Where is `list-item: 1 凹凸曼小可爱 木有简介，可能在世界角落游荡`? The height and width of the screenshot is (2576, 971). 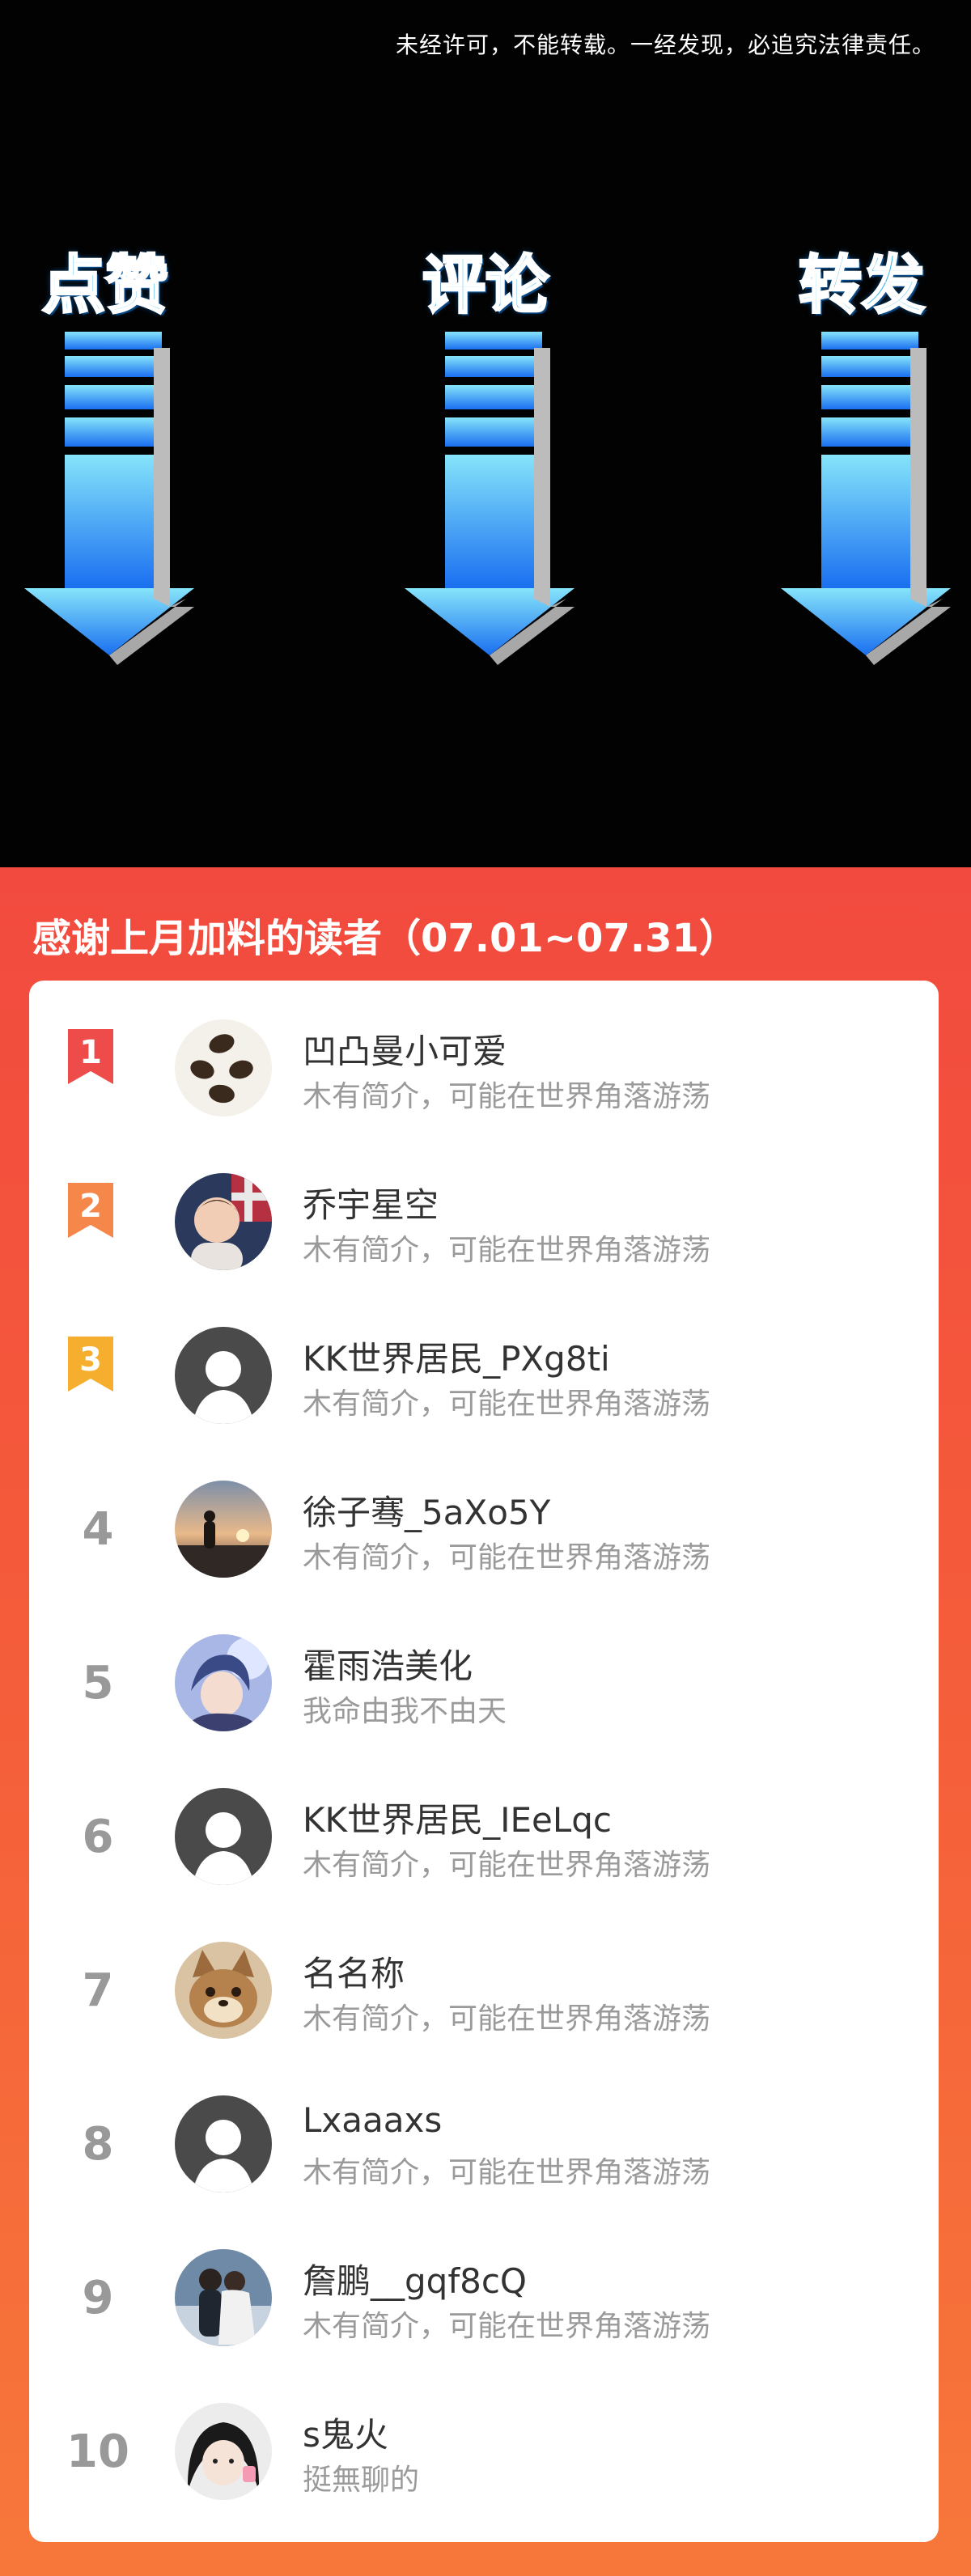
list-item: 1 凹凸曼小可爱 木有简介，可能在世界角落游荡 is located at coordinates (484, 1065).